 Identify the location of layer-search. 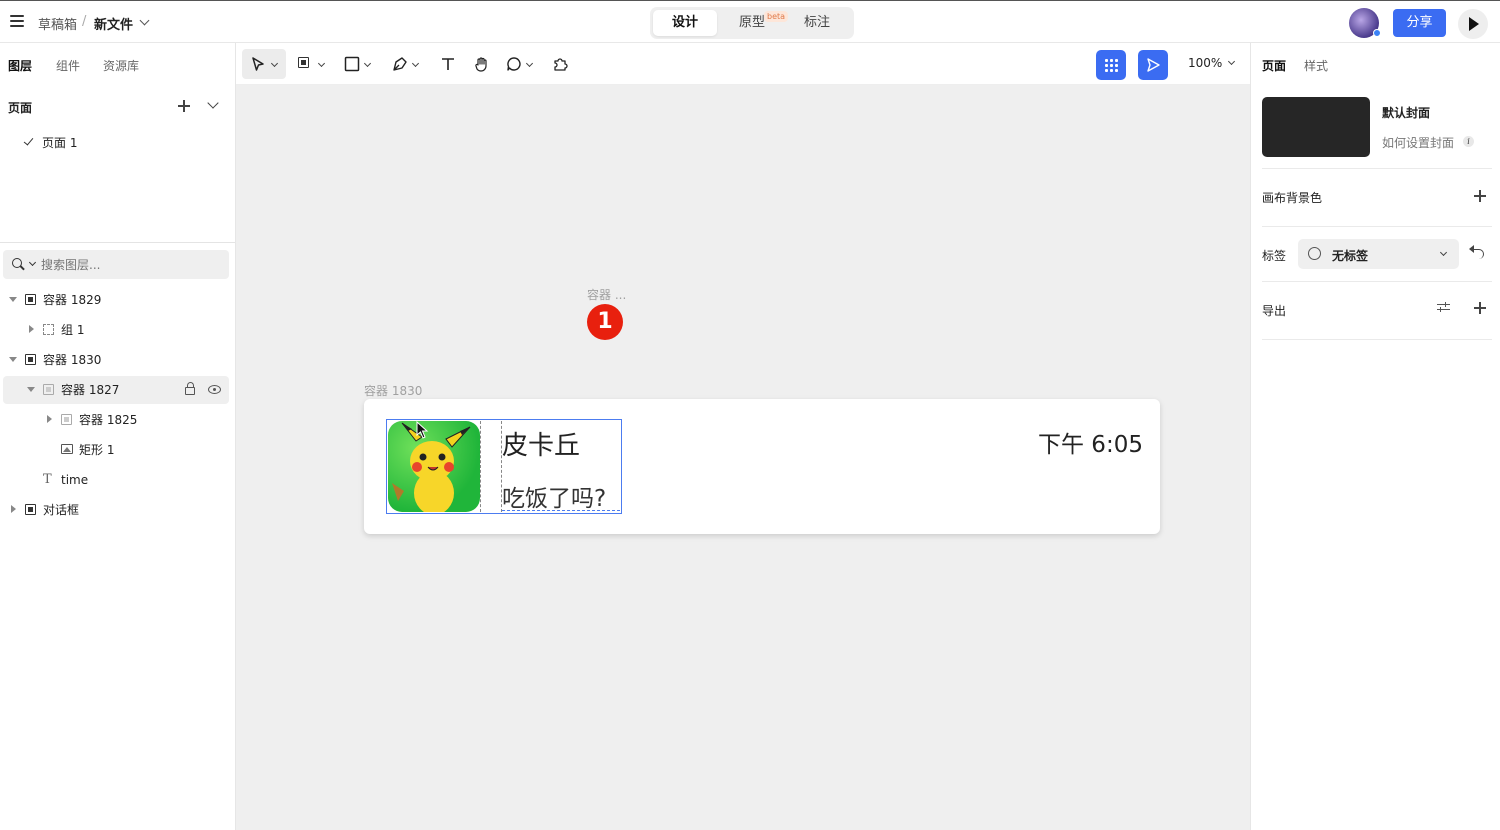
(116, 264).